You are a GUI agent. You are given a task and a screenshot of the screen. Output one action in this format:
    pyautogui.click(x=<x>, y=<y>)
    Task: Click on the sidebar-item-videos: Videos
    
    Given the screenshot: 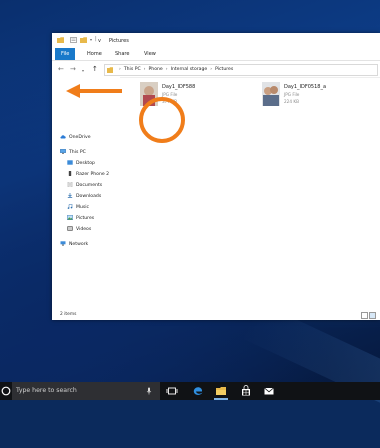 What is the action you would take?
    pyautogui.click(x=79, y=230)
    